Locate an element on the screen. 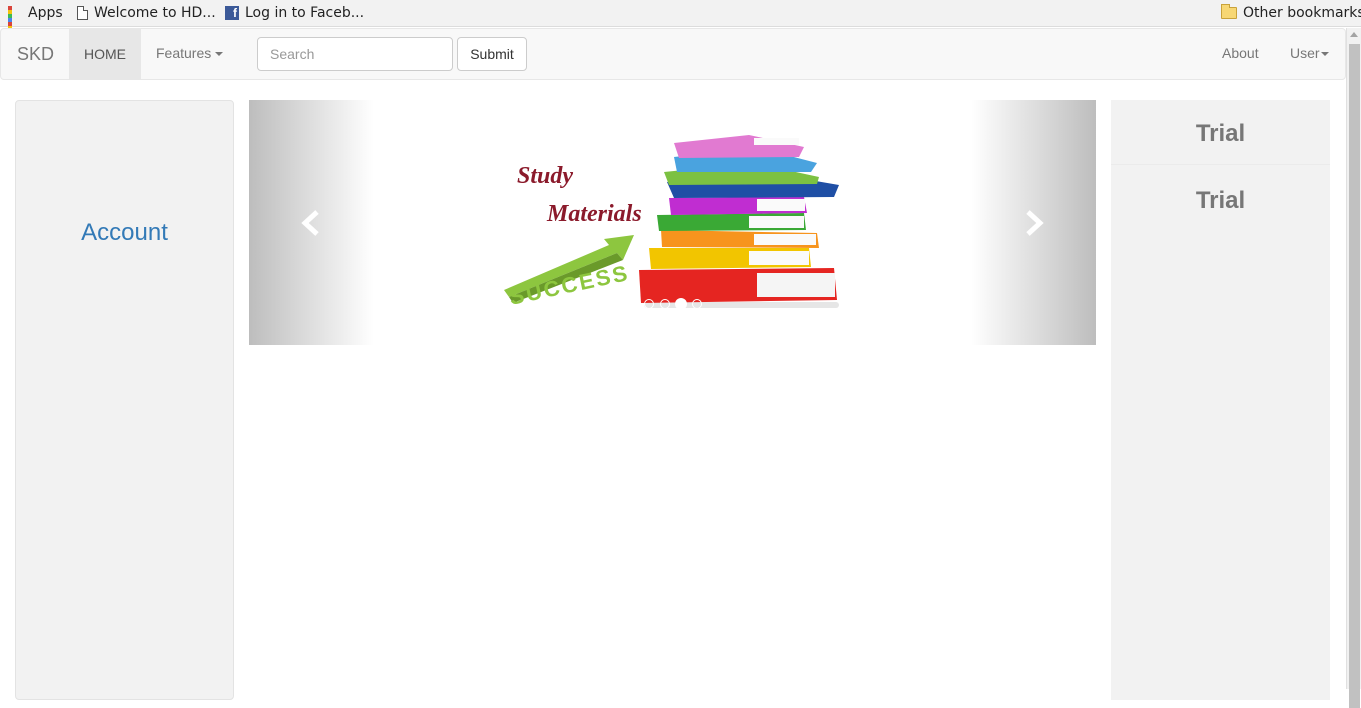 The width and height of the screenshot is (1361, 708). nav-about: About is located at coordinates (1240, 53).